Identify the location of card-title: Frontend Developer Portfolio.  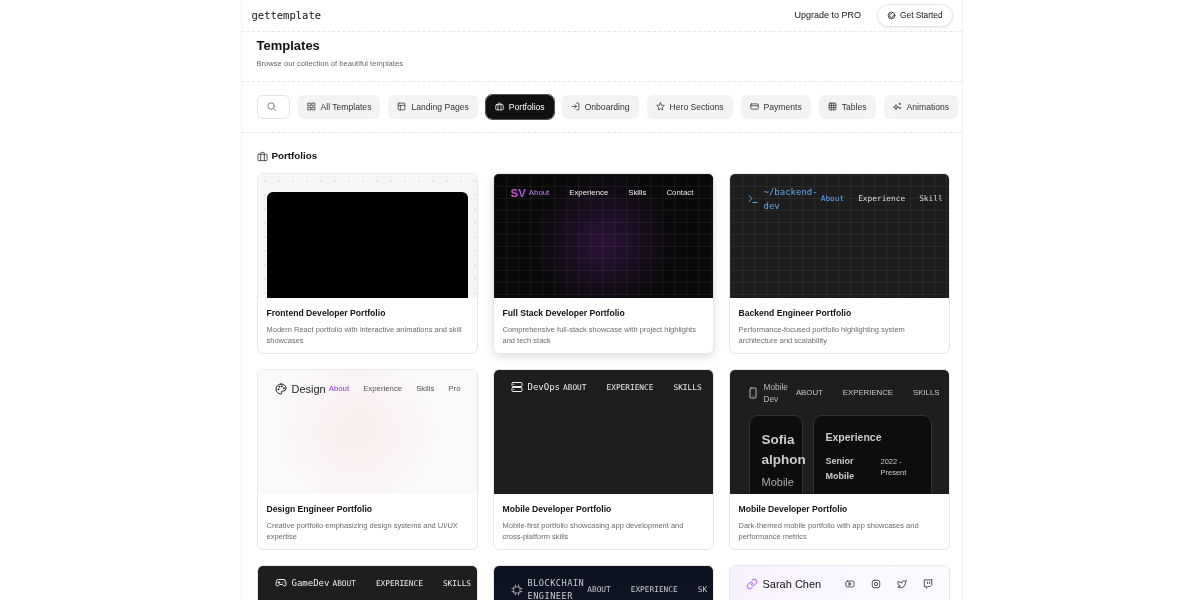
(326, 313).